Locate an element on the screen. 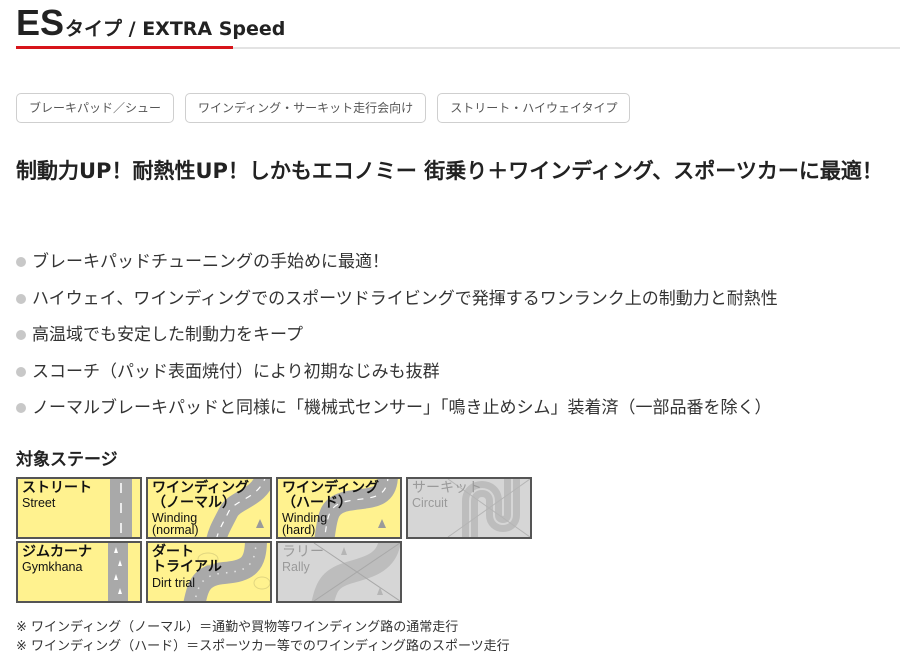 The height and width of the screenshot is (669, 900). stage-en-label: Rally is located at coordinates (296, 567).